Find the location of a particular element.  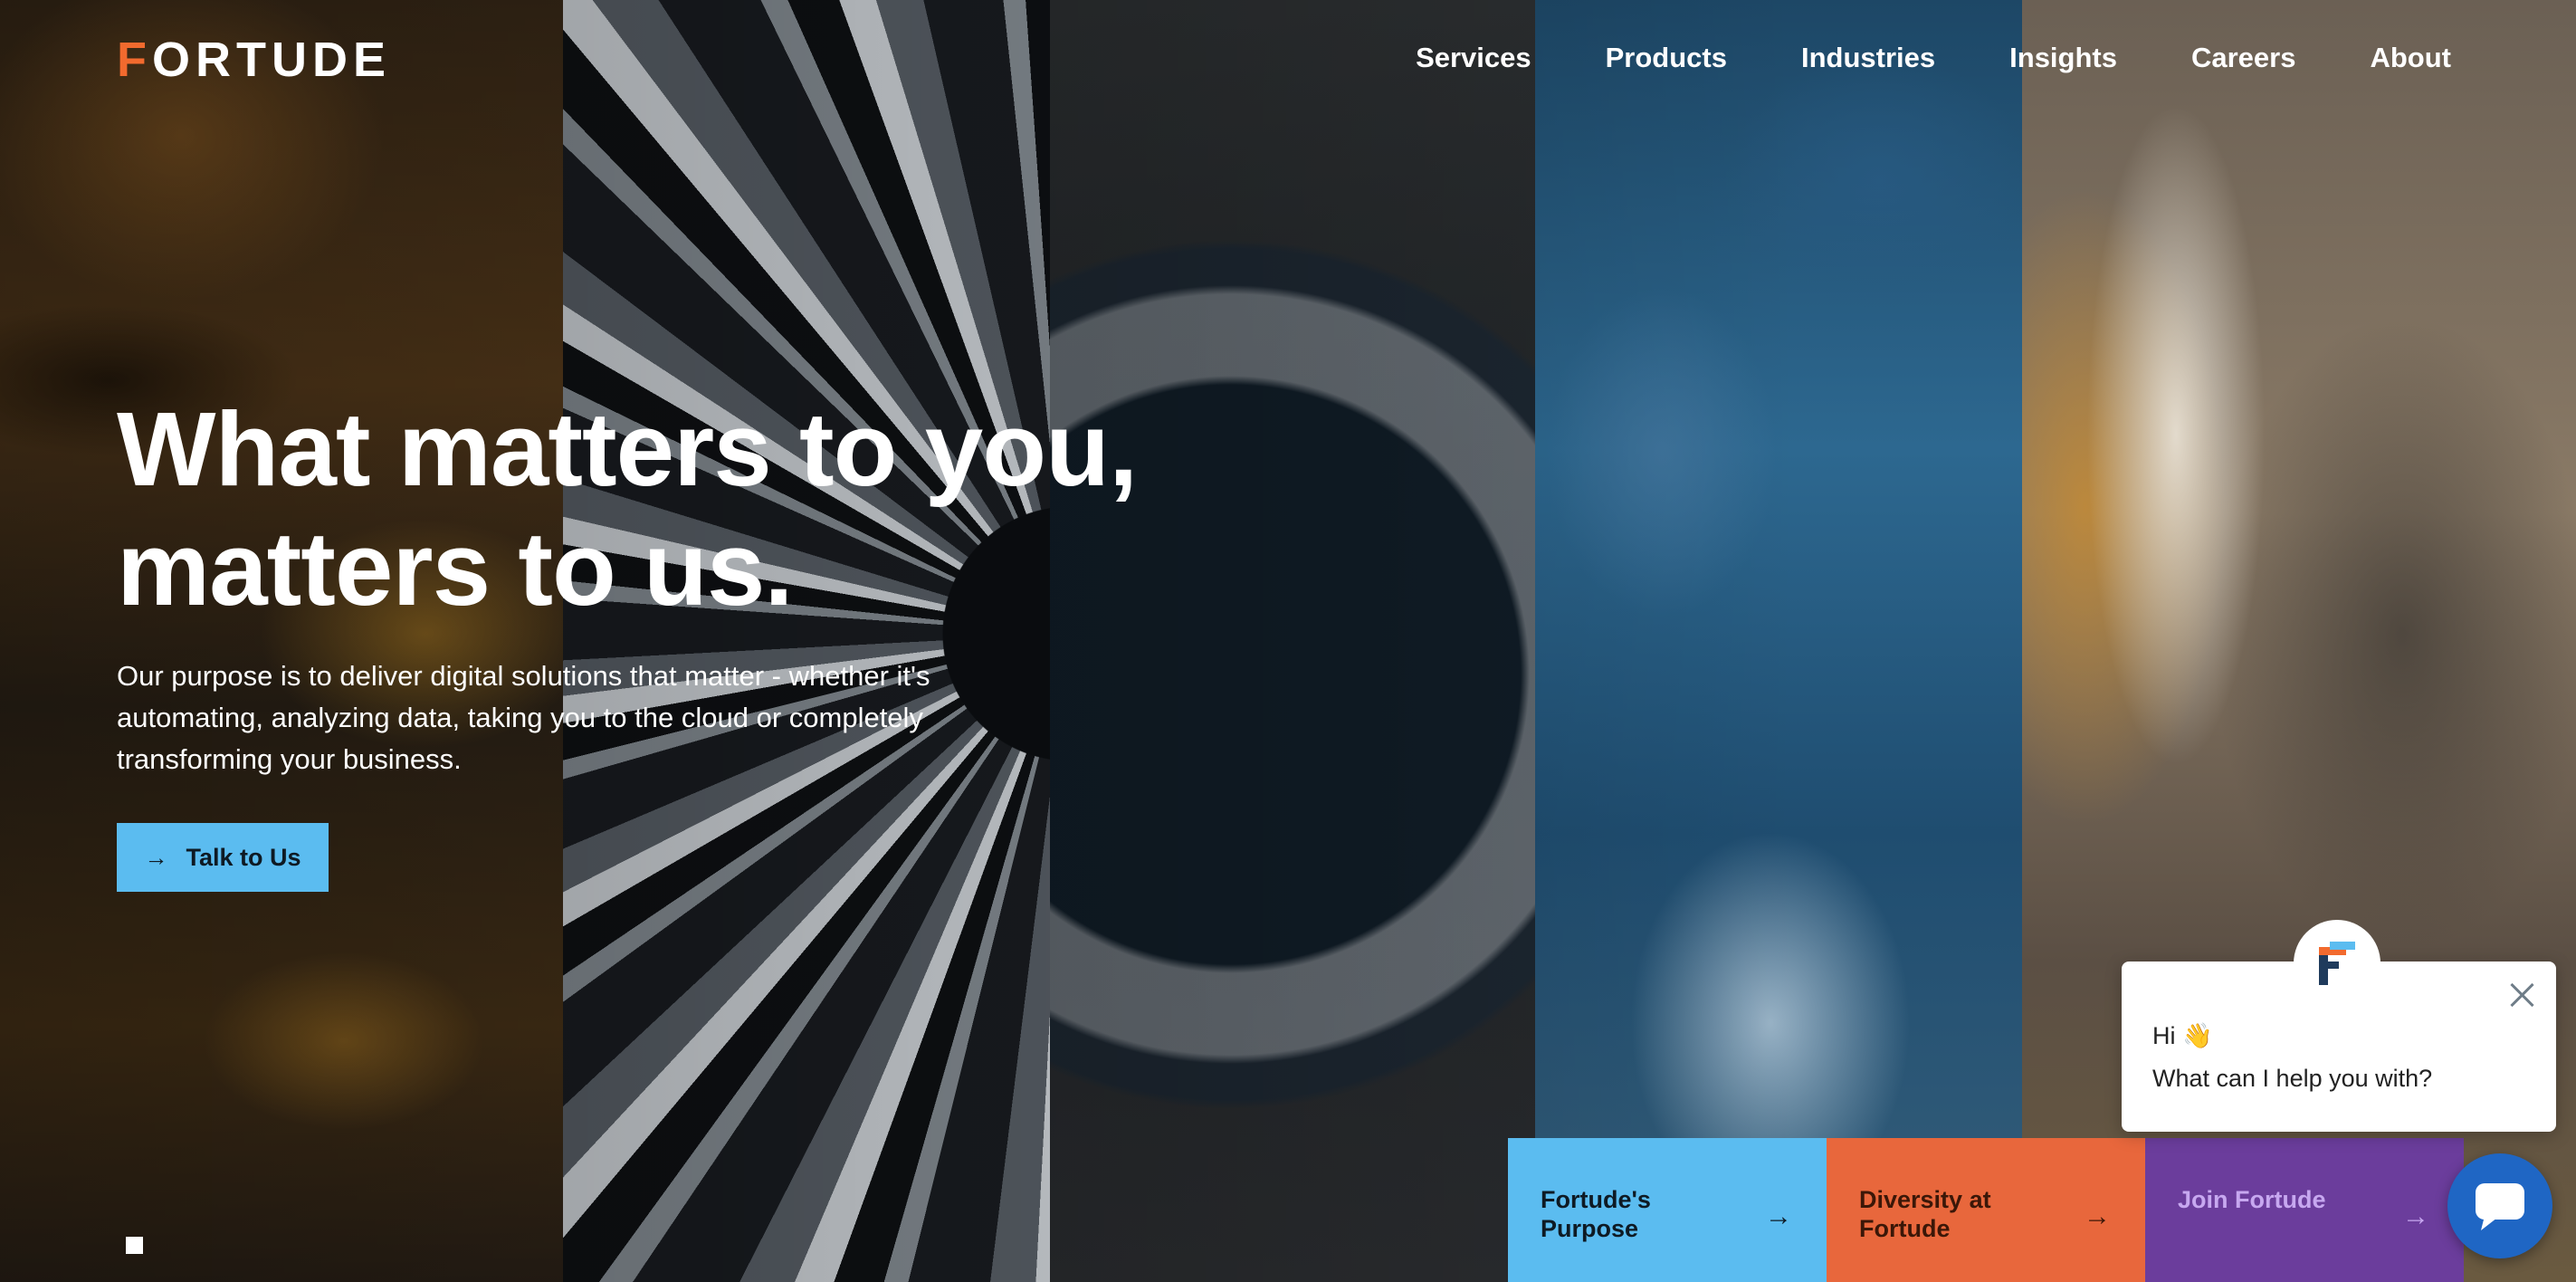

hero-title: What matters to you, matters to us. is located at coordinates (628, 508).